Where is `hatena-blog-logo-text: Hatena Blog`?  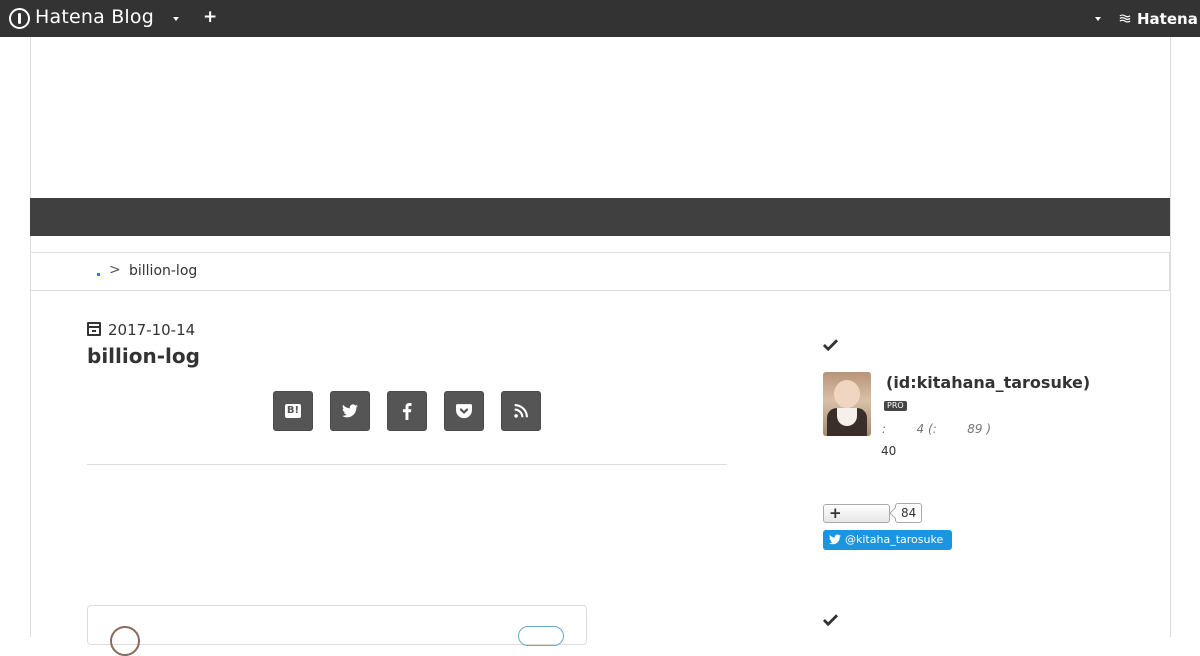
hatena-blog-logo-text: Hatena Blog is located at coordinates (94, 17).